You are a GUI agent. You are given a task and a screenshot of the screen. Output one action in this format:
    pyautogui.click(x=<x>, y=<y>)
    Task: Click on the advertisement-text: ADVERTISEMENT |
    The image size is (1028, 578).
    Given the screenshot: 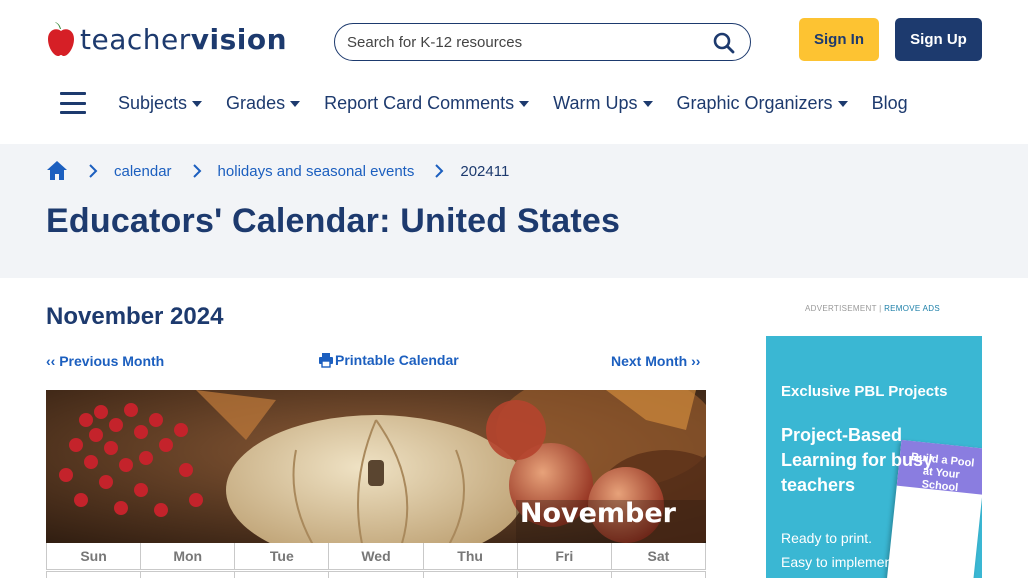 What is the action you would take?
    pyautogui.click(x=843, y=308)
    